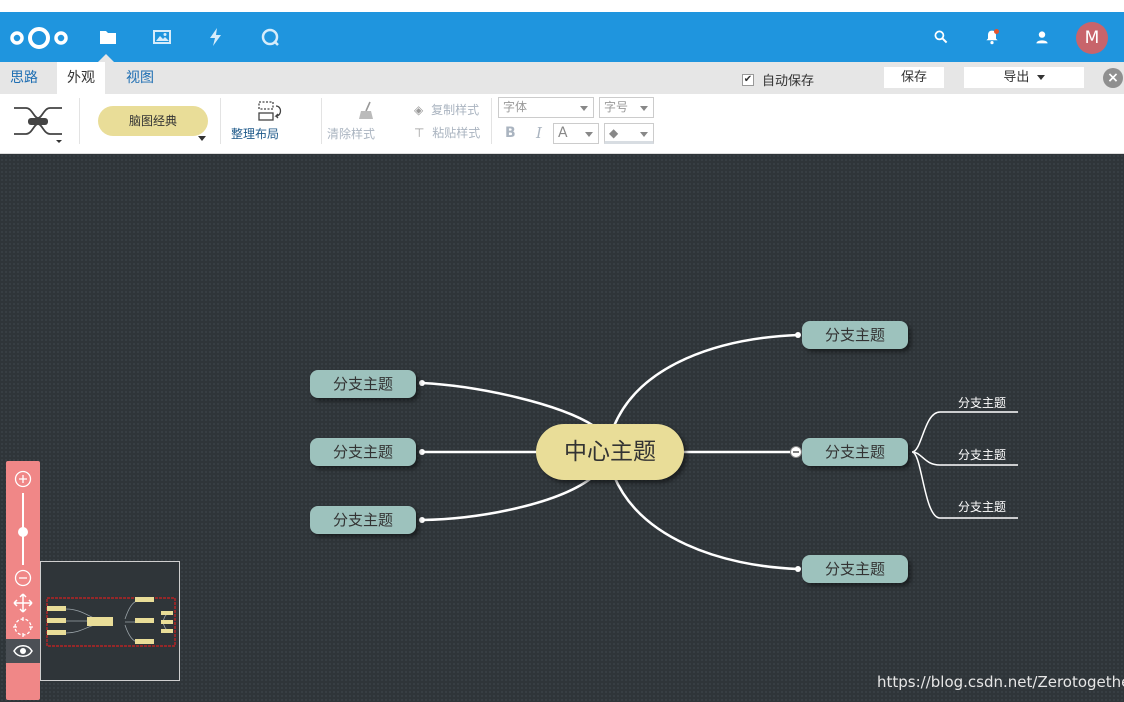 The height and width of the screenshot is (702, 1124). What do you see at coordinates (546, 107) in the screenshot?
I see `font-family-select: 字体` at bounding box center [546, 107].